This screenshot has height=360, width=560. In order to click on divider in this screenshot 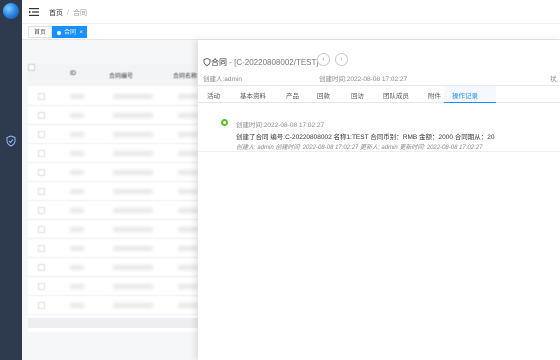, I will do `click(379, 151)`.